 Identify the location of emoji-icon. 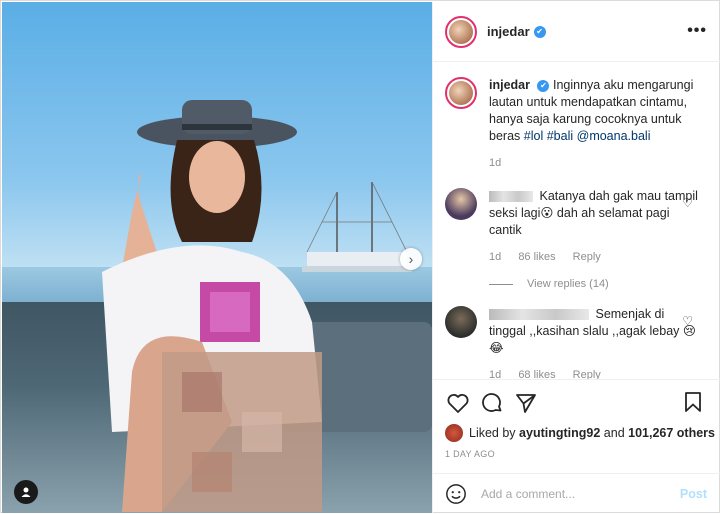
(456, 494).